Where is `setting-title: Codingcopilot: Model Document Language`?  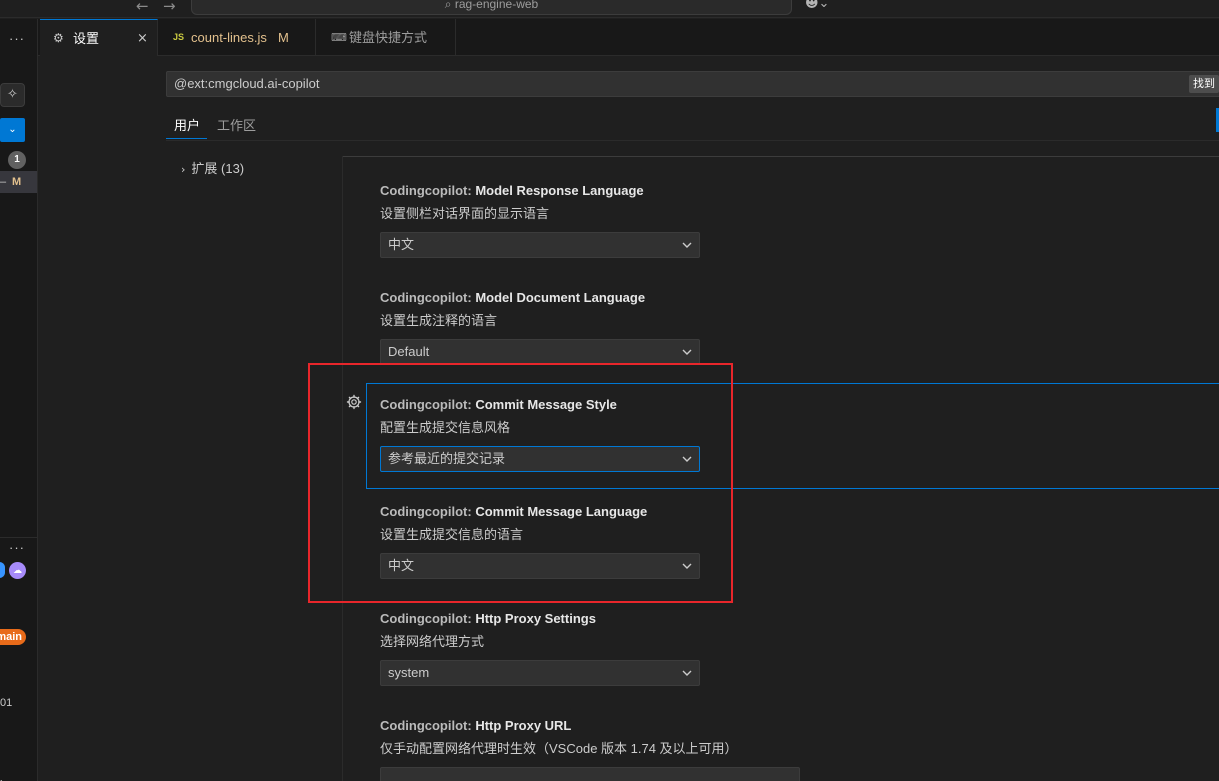
setting-title: Codingcopilot: Model Document Language is located at coordinates (540, 298).